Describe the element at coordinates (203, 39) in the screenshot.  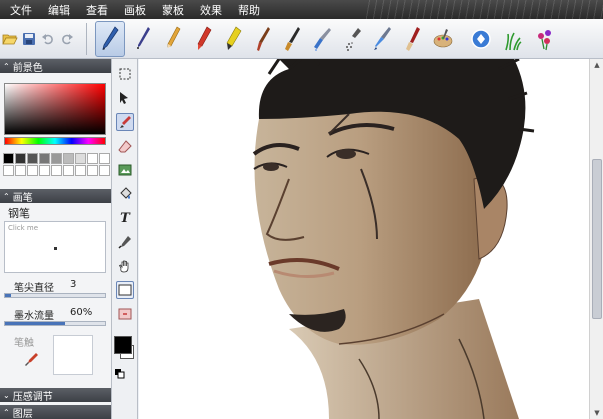
I see `crayon-brush-button` at that location.